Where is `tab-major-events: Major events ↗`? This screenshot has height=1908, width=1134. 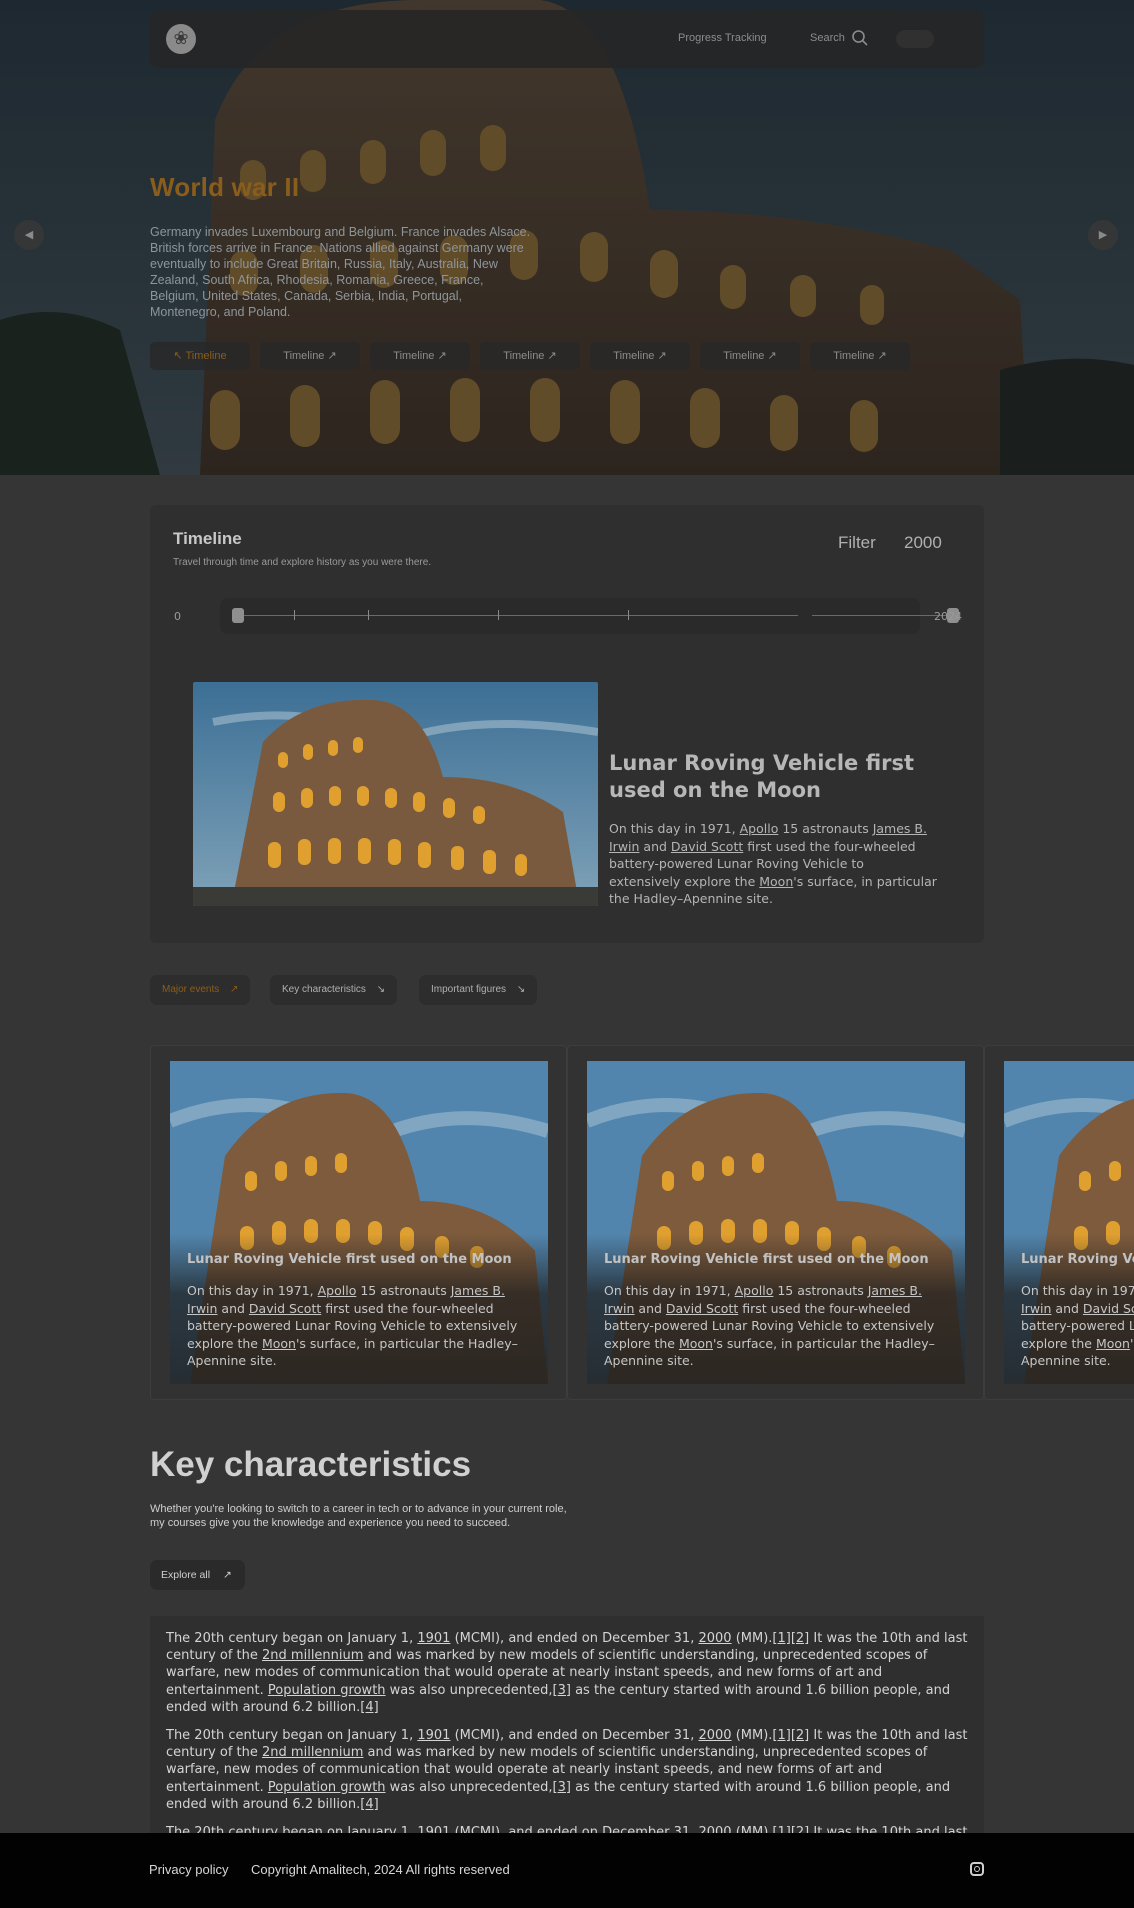 tab-major-events: Major events ↗ is located at coordinates (200, 990).